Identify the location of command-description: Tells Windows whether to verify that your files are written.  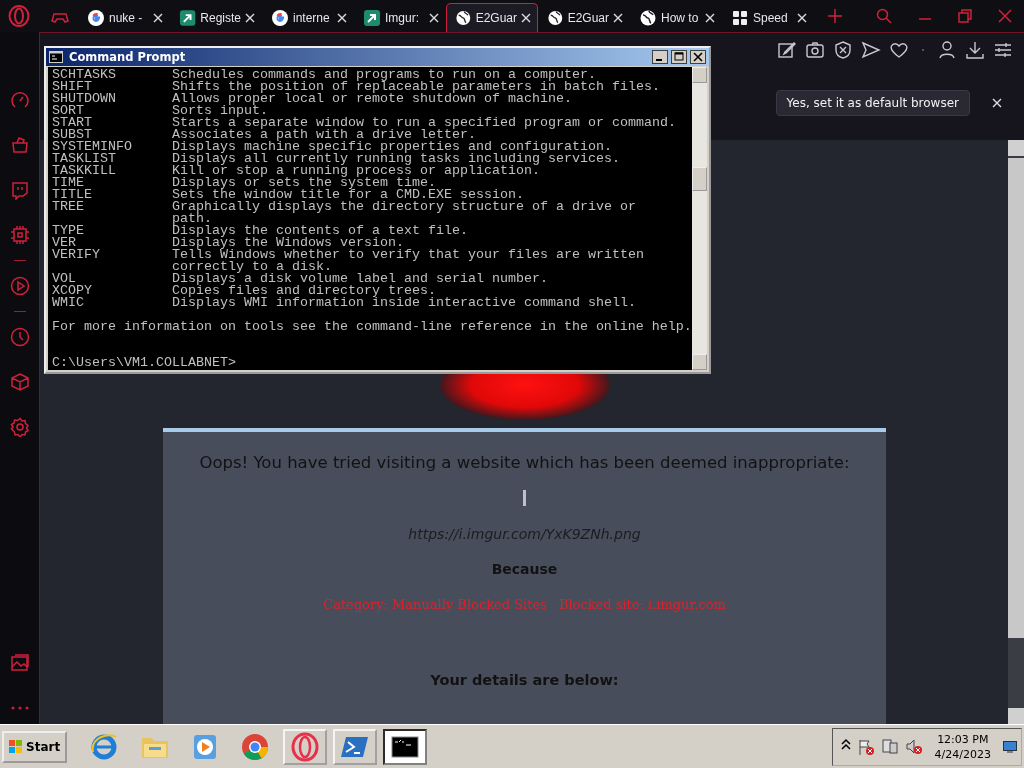
(408, 255).